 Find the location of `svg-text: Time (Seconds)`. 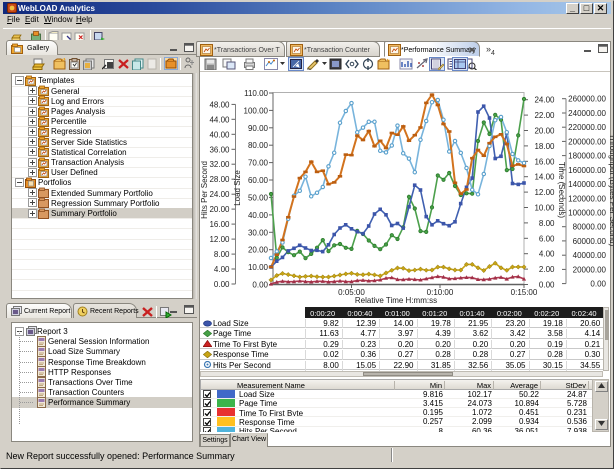

svg-text: Time (Seconds) is located at coordinates (561, 190).